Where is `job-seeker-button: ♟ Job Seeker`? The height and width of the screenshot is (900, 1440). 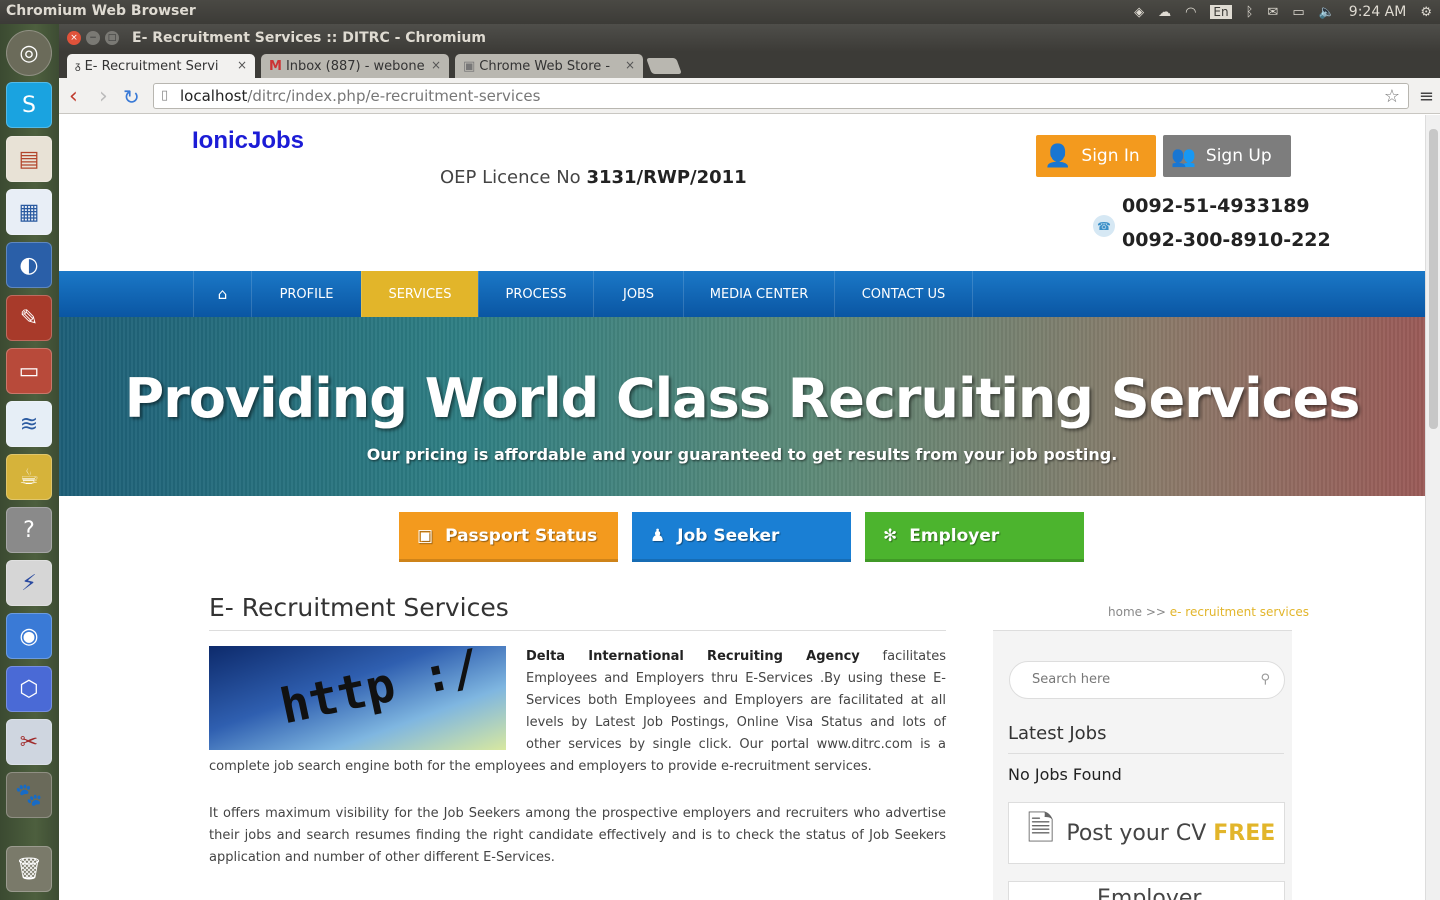 job-seeker-button: ♟ Job Seeker is located at coordinates (741, 537).